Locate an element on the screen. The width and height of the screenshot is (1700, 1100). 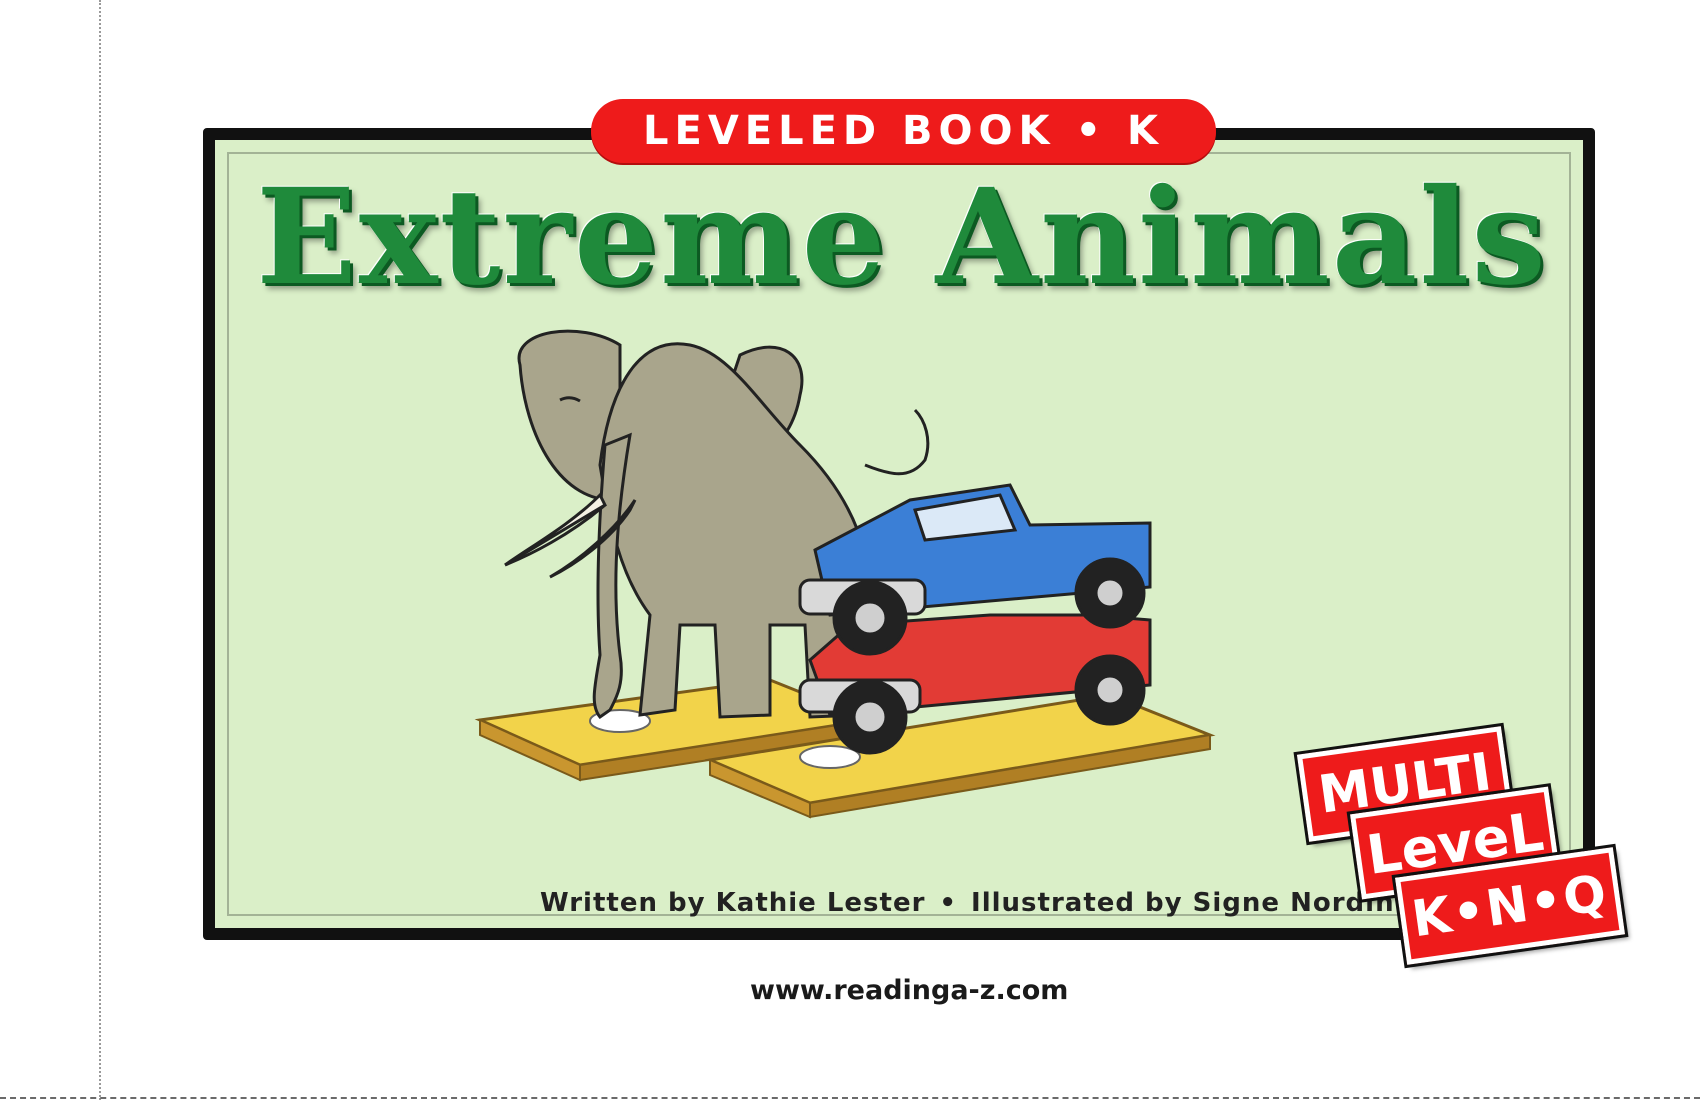
leveled-book-banner: LEVELED BOOK • K is located at coordinates (903, 131).